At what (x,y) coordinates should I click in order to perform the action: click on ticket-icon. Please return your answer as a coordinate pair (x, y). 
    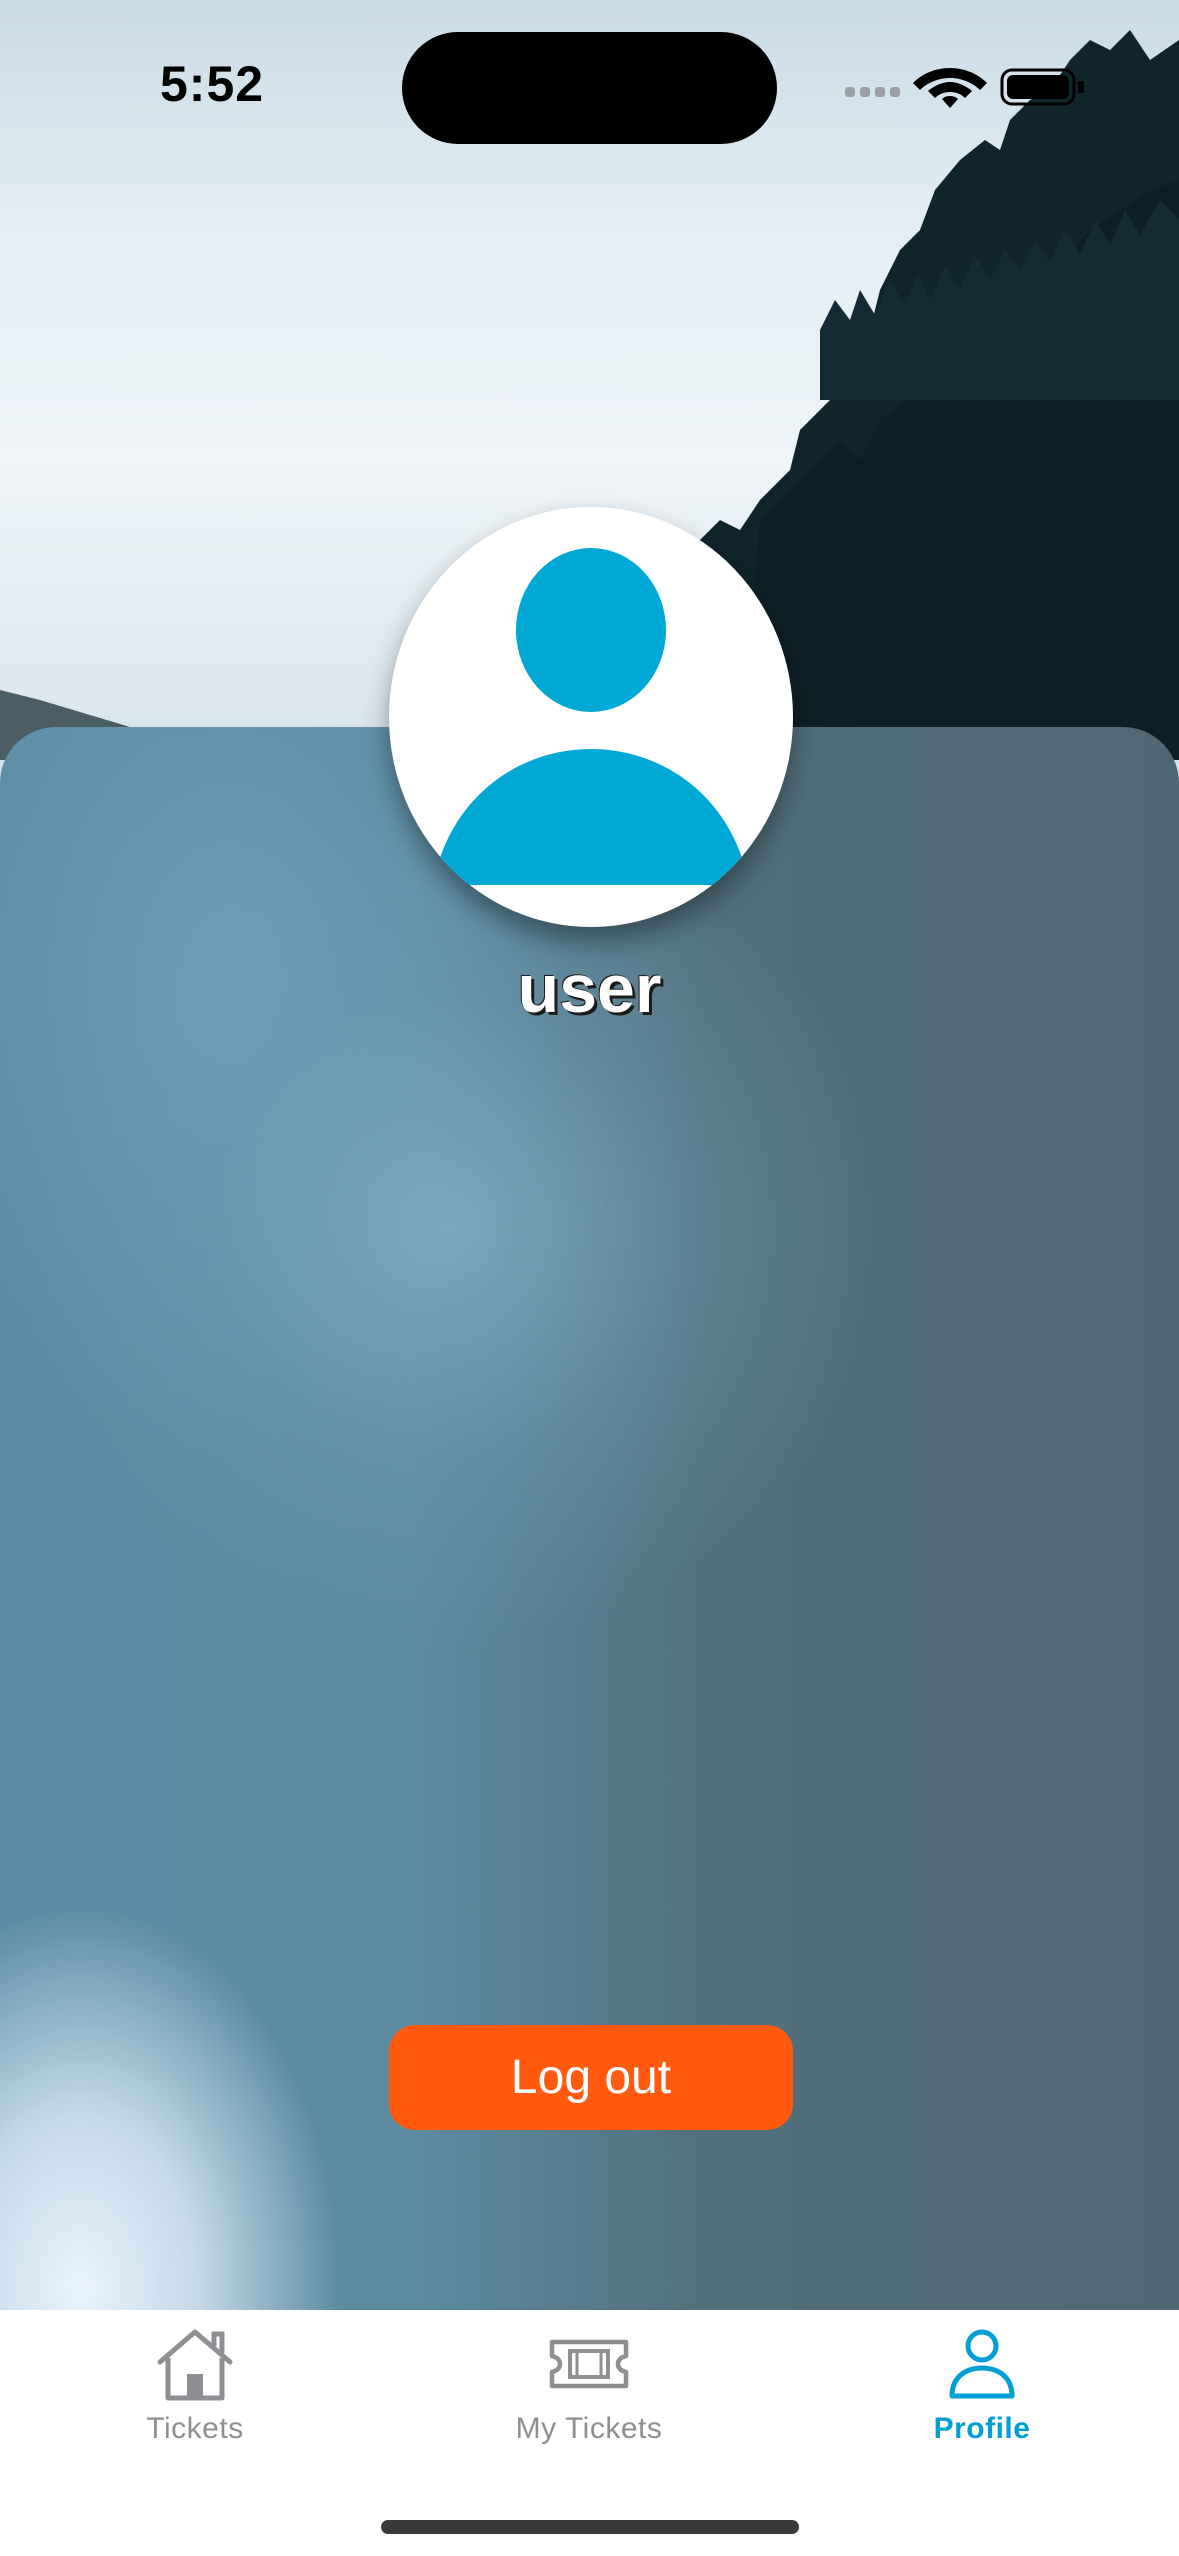
    Looking at the image, I should click on (589, 2364).